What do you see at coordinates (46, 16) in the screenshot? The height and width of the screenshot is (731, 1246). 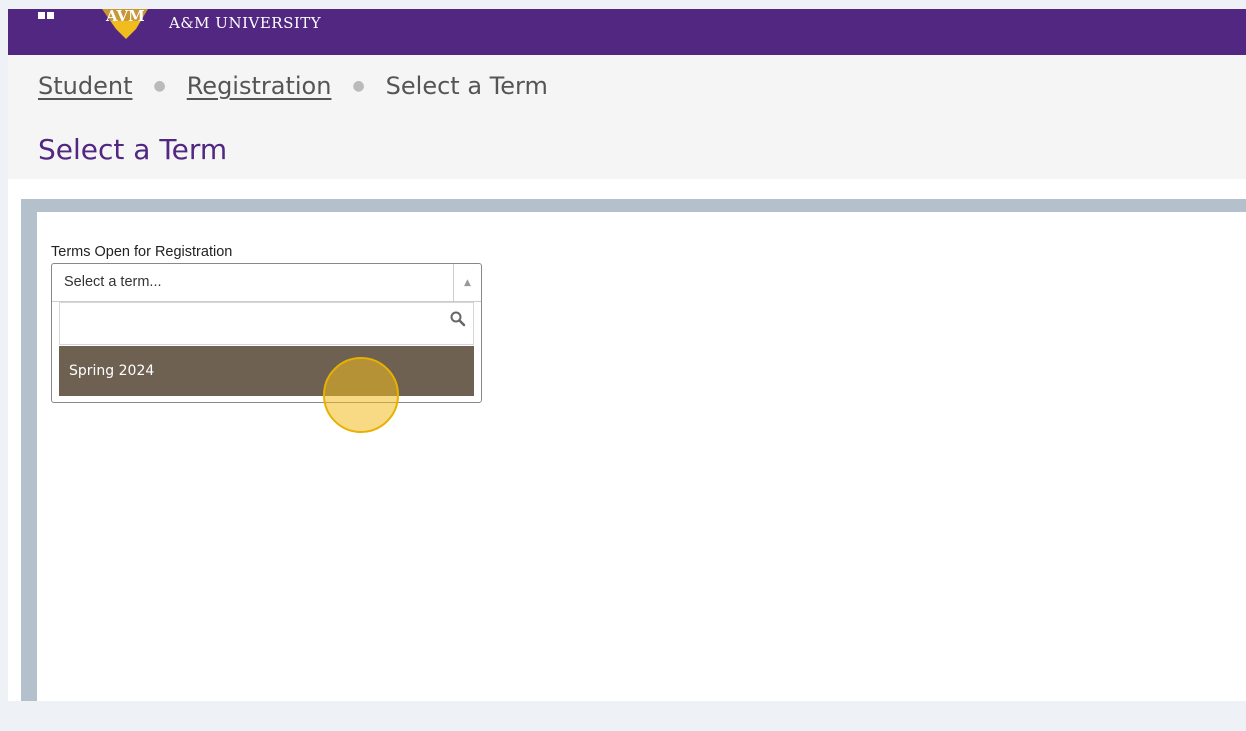 I see `app-grid-icon` at bounding box center [46, 16].